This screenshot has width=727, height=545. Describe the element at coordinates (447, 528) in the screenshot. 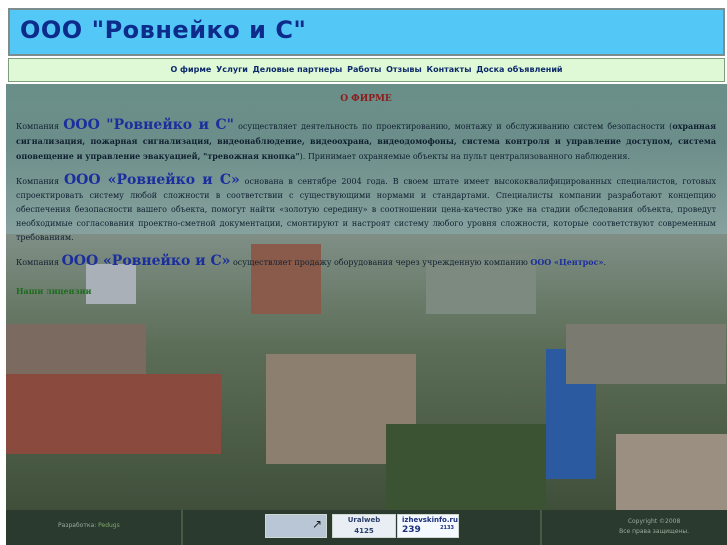

I see `counter-value-small: 2133` at that location.